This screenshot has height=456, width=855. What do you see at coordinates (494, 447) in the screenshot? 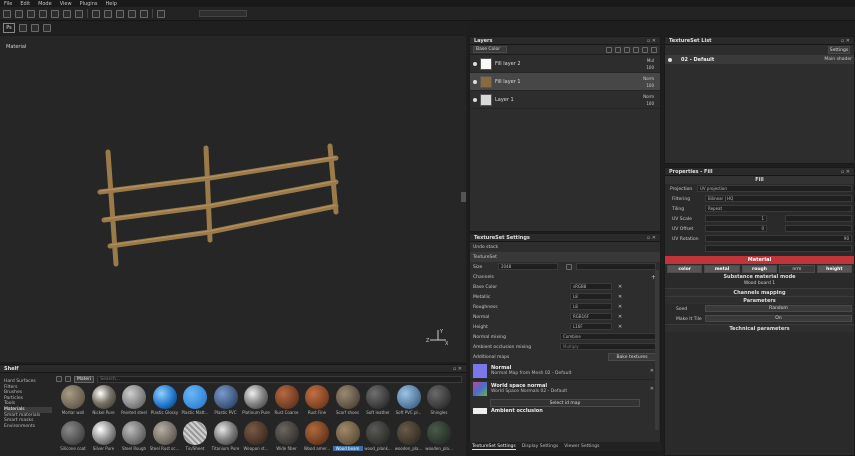
I see `tab-textureset-settings: TextureSet Settings` at bounding box center [494, 447].